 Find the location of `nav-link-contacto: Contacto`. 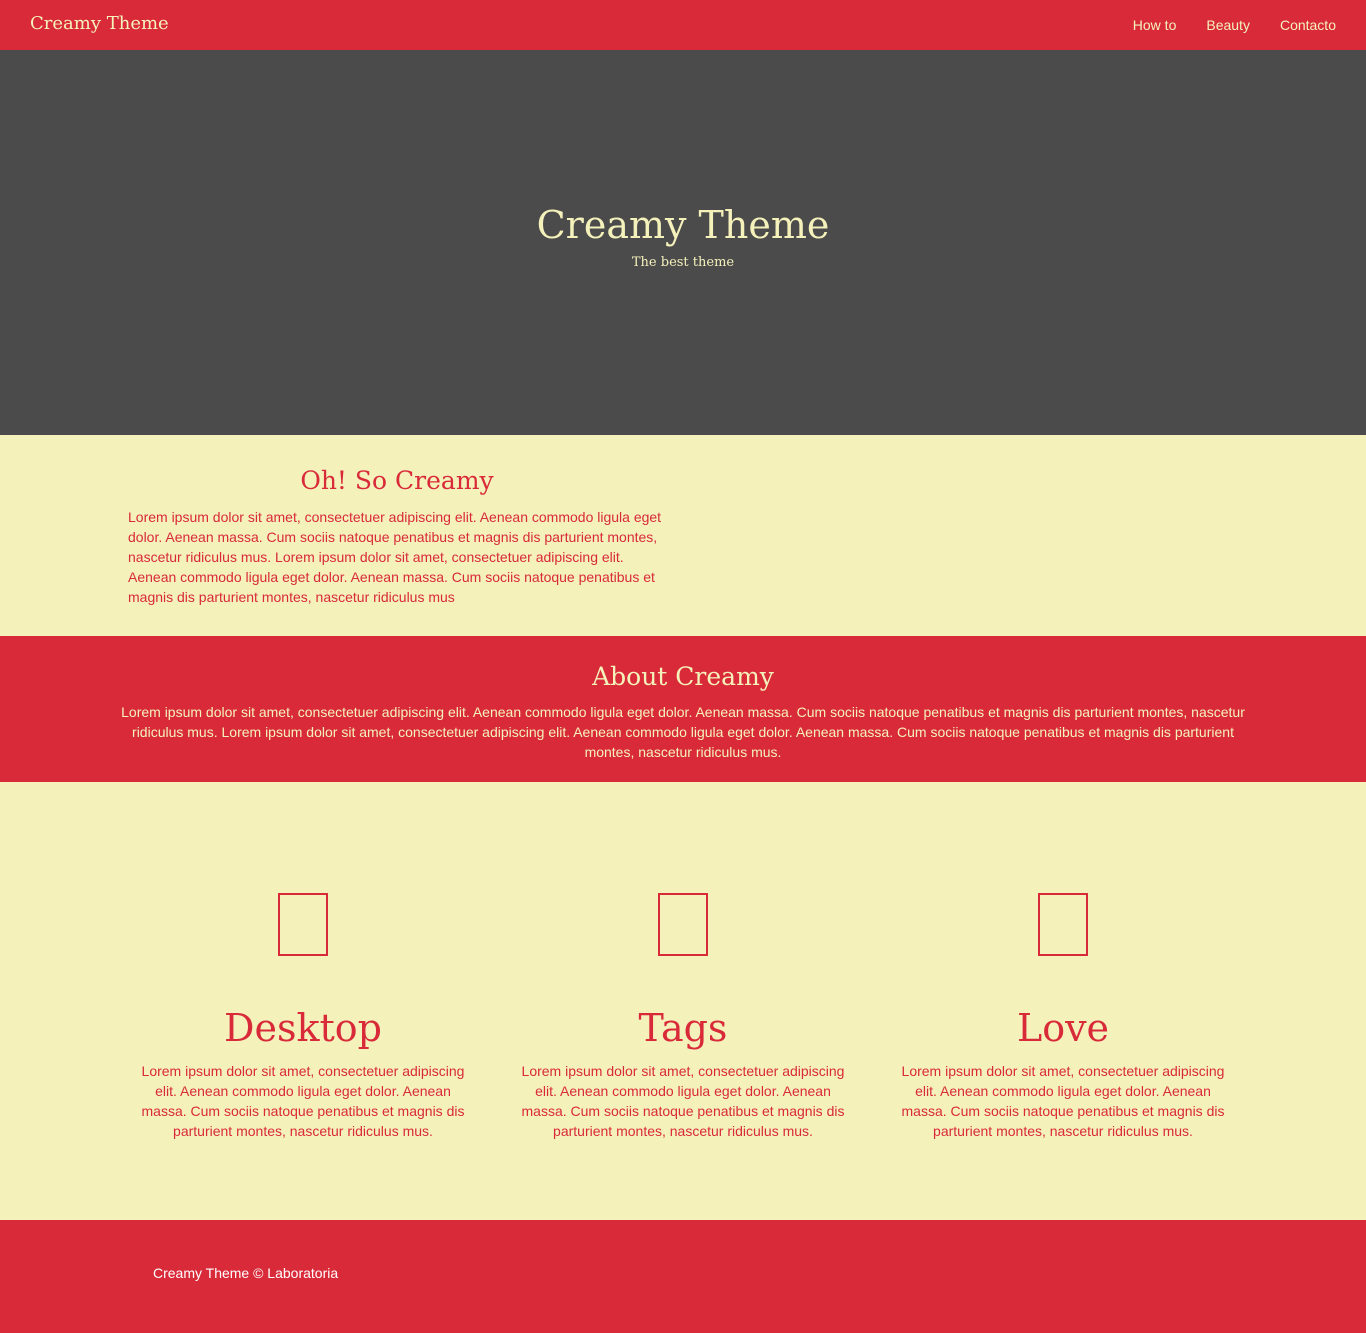

nav-link-contacto: Contacto is located at coordinates (1308, 25).